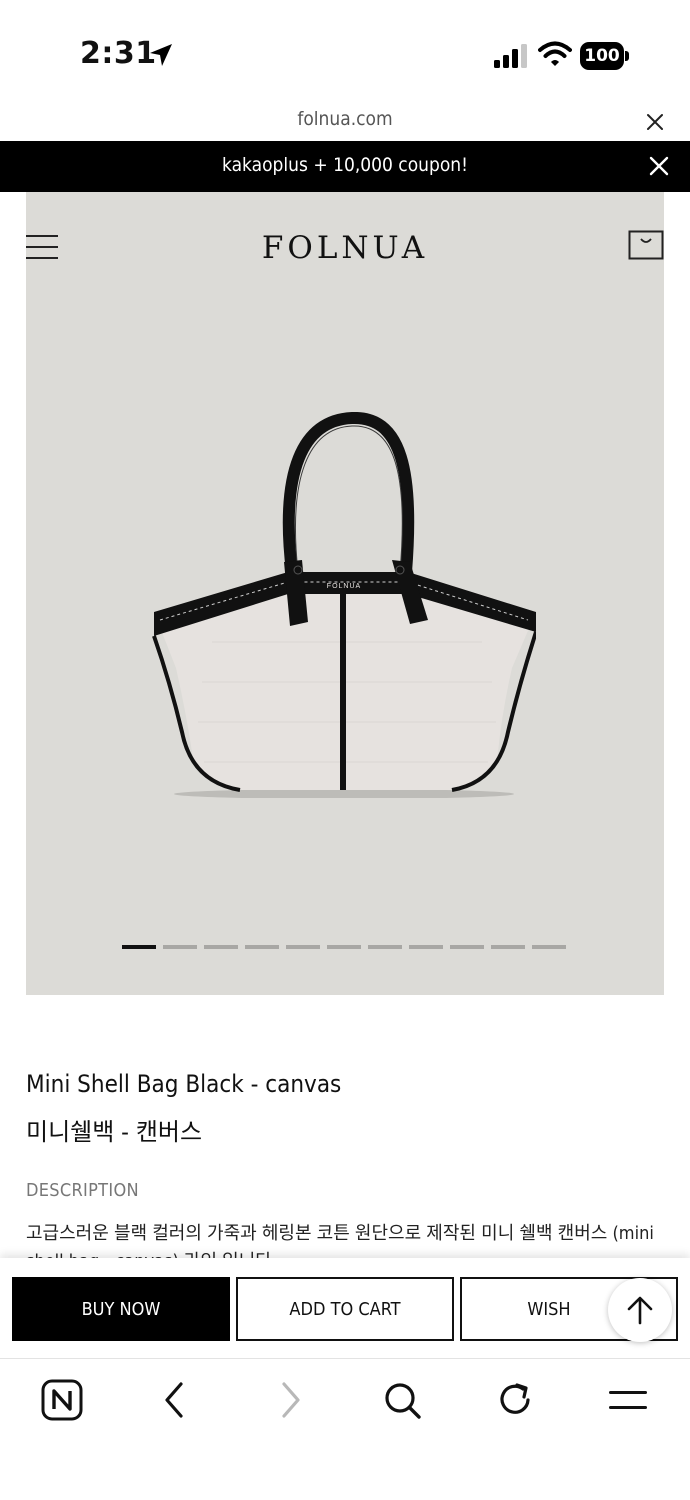 Image resolution: width=690 pixels, height=1500 pixels. I want to click on promo-close-icon, so click(659, 166).